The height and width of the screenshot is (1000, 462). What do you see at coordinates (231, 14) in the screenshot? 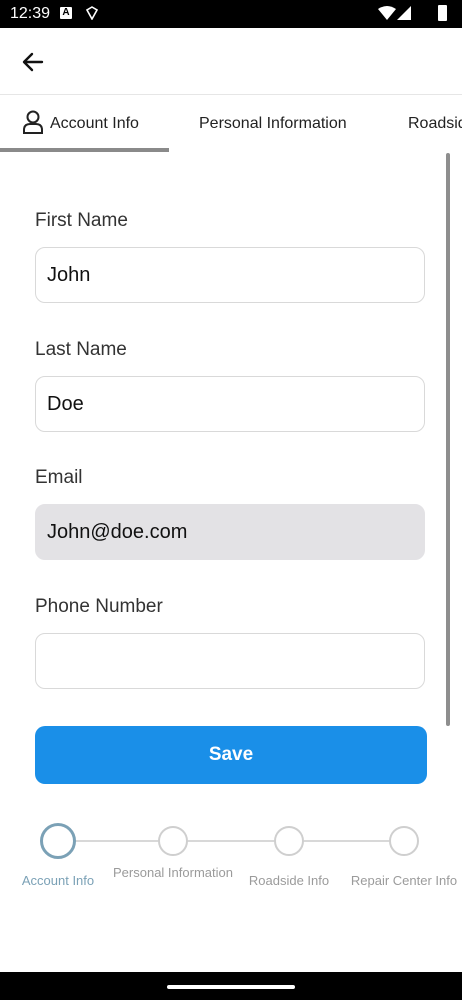
I see `status-bar: 12:39 A` at bounding box center [231, 14].